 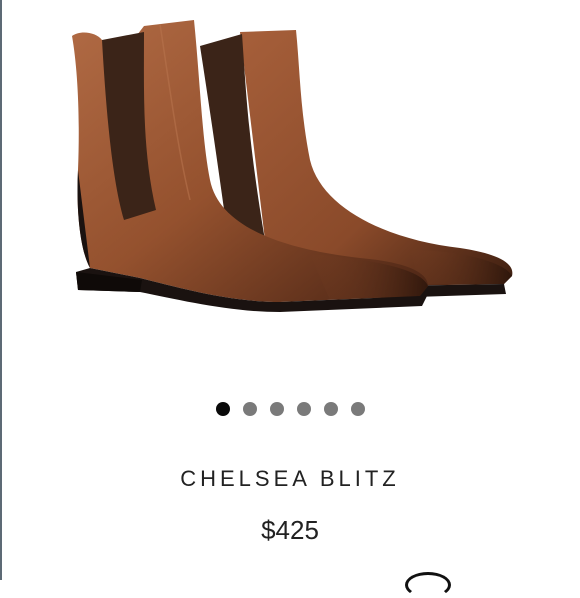 What do you see at coordinates (1, 290) in the screenshot?
I see `left-border` at bounding box center [1, 290].